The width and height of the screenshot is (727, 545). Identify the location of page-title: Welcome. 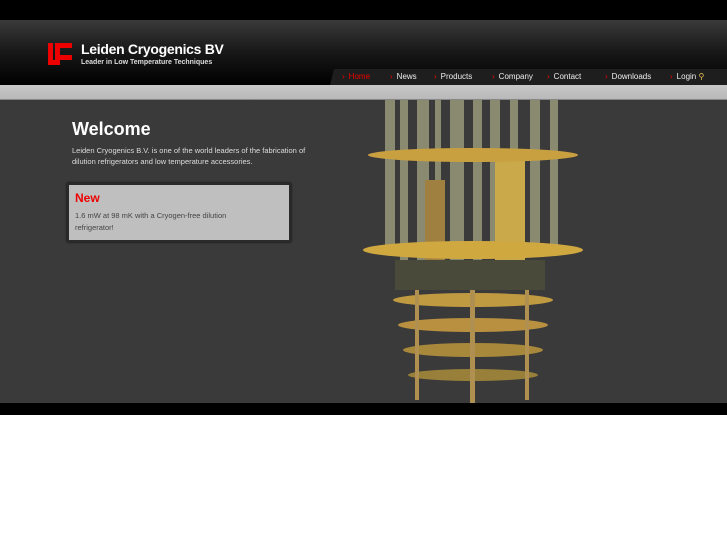
(111, 129).